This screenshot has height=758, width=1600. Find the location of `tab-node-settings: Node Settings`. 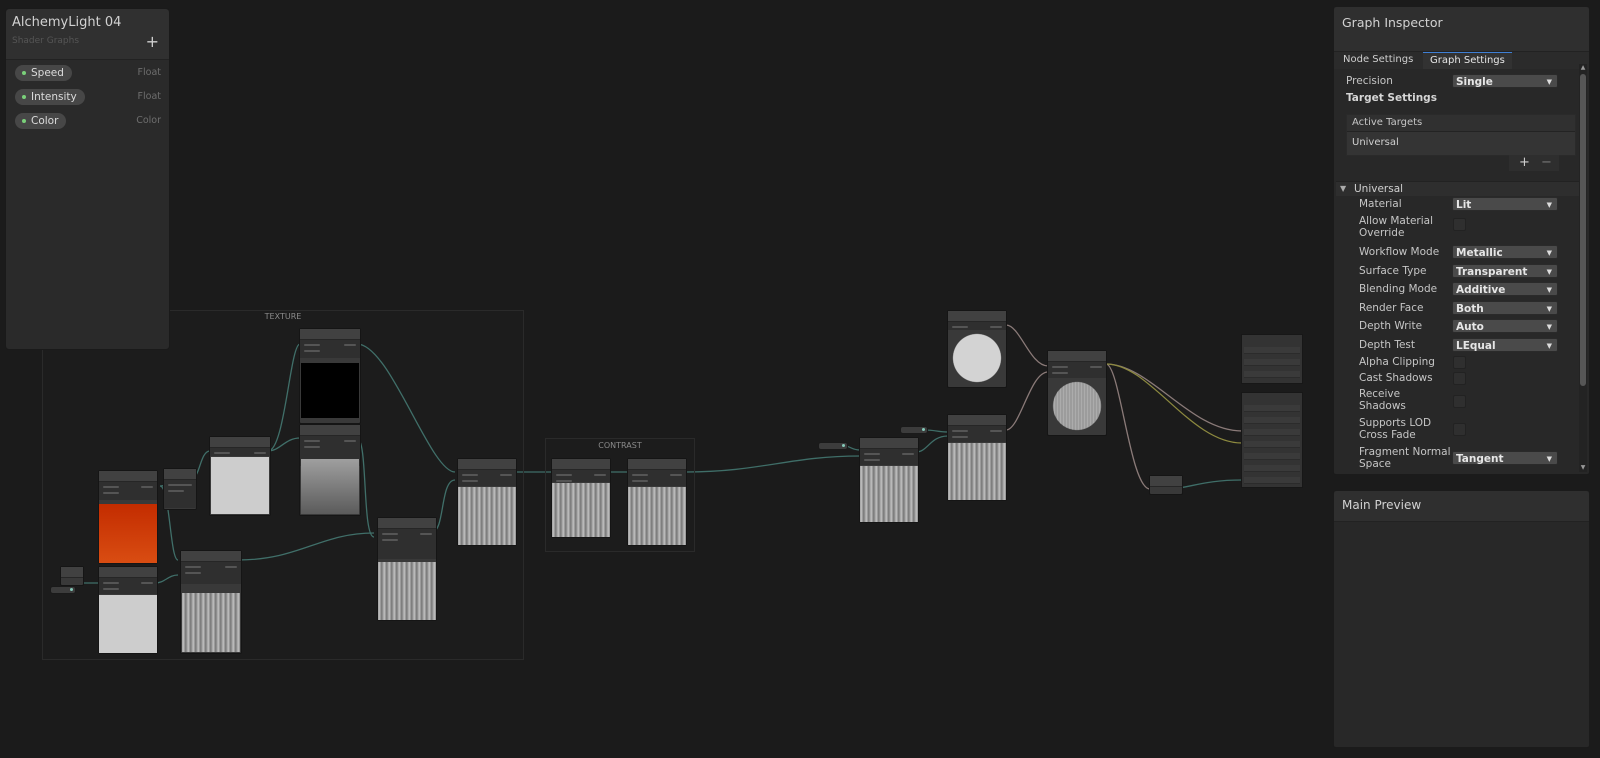

tab-node-settings: Node Settings is located at coordinates (1378, 60).